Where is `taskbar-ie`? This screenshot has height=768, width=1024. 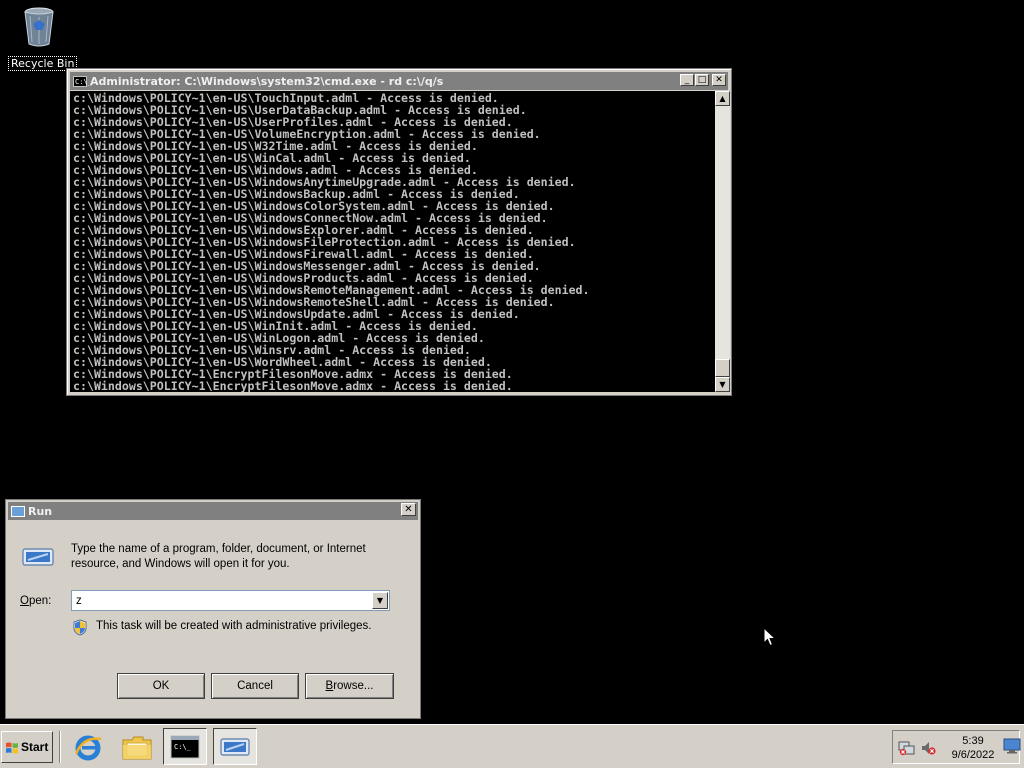
taskbar-ie is located at coordinates (88, 746).